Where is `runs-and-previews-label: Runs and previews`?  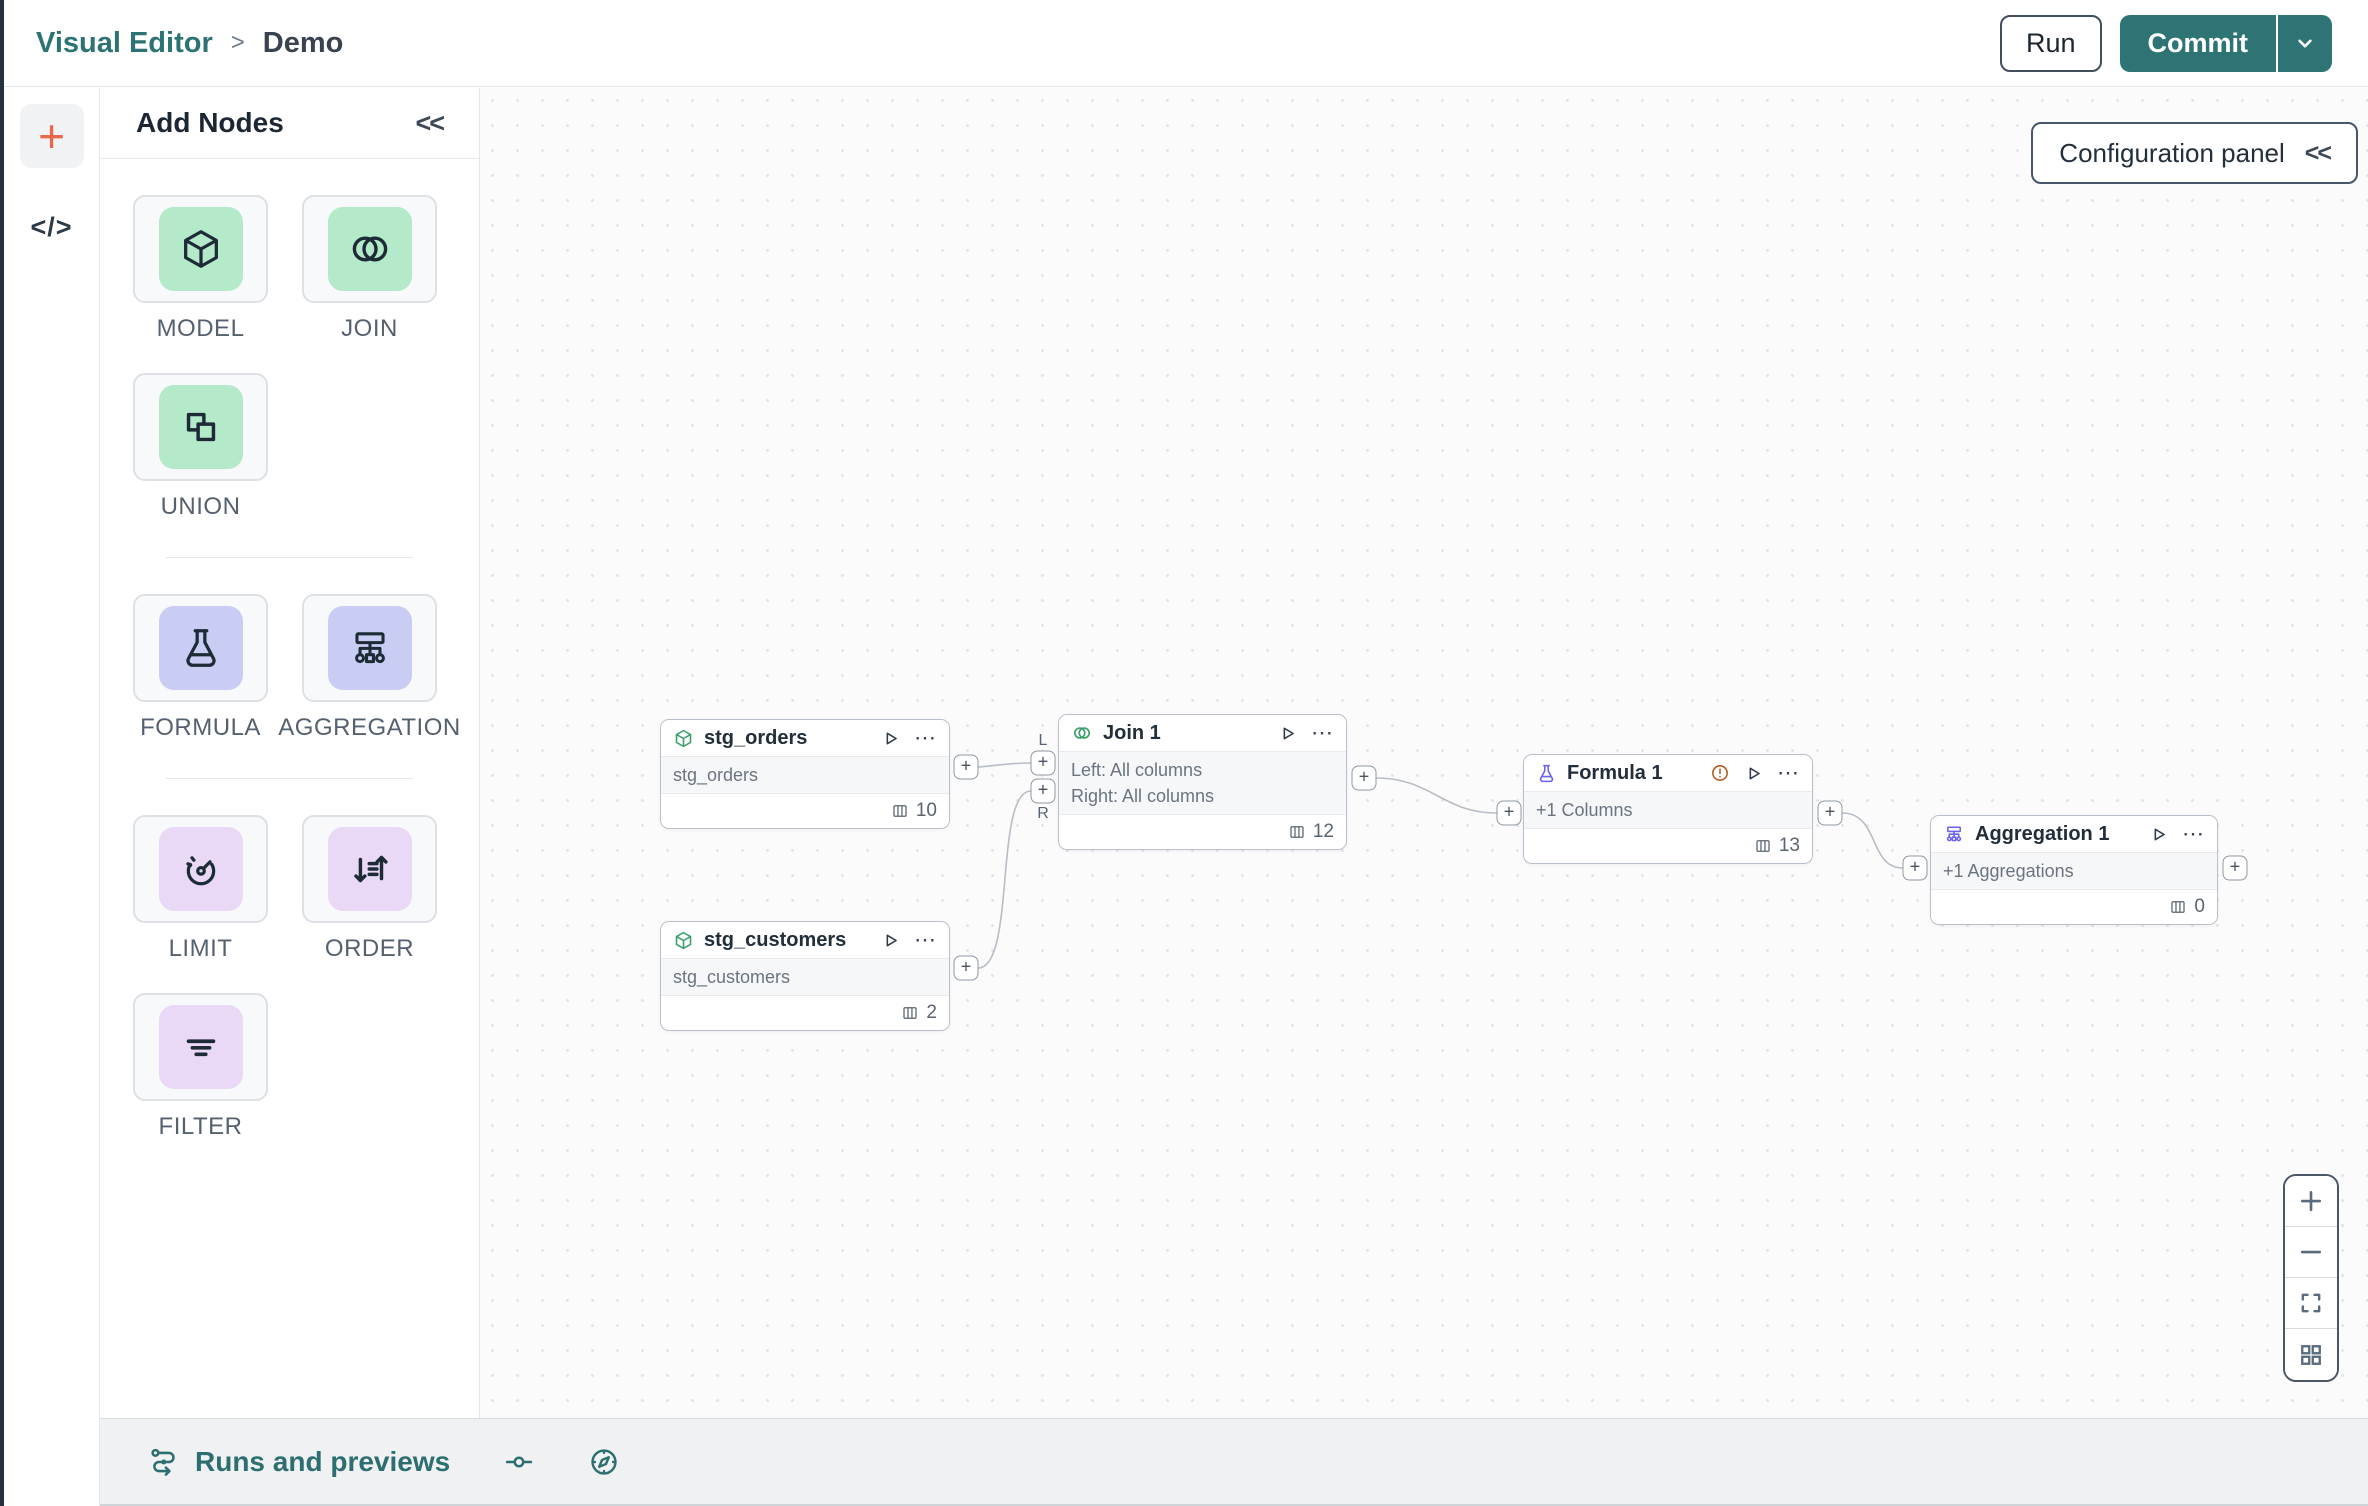
runs-and-previews-label: Runs and previews is located at coordinates (323, 1461).